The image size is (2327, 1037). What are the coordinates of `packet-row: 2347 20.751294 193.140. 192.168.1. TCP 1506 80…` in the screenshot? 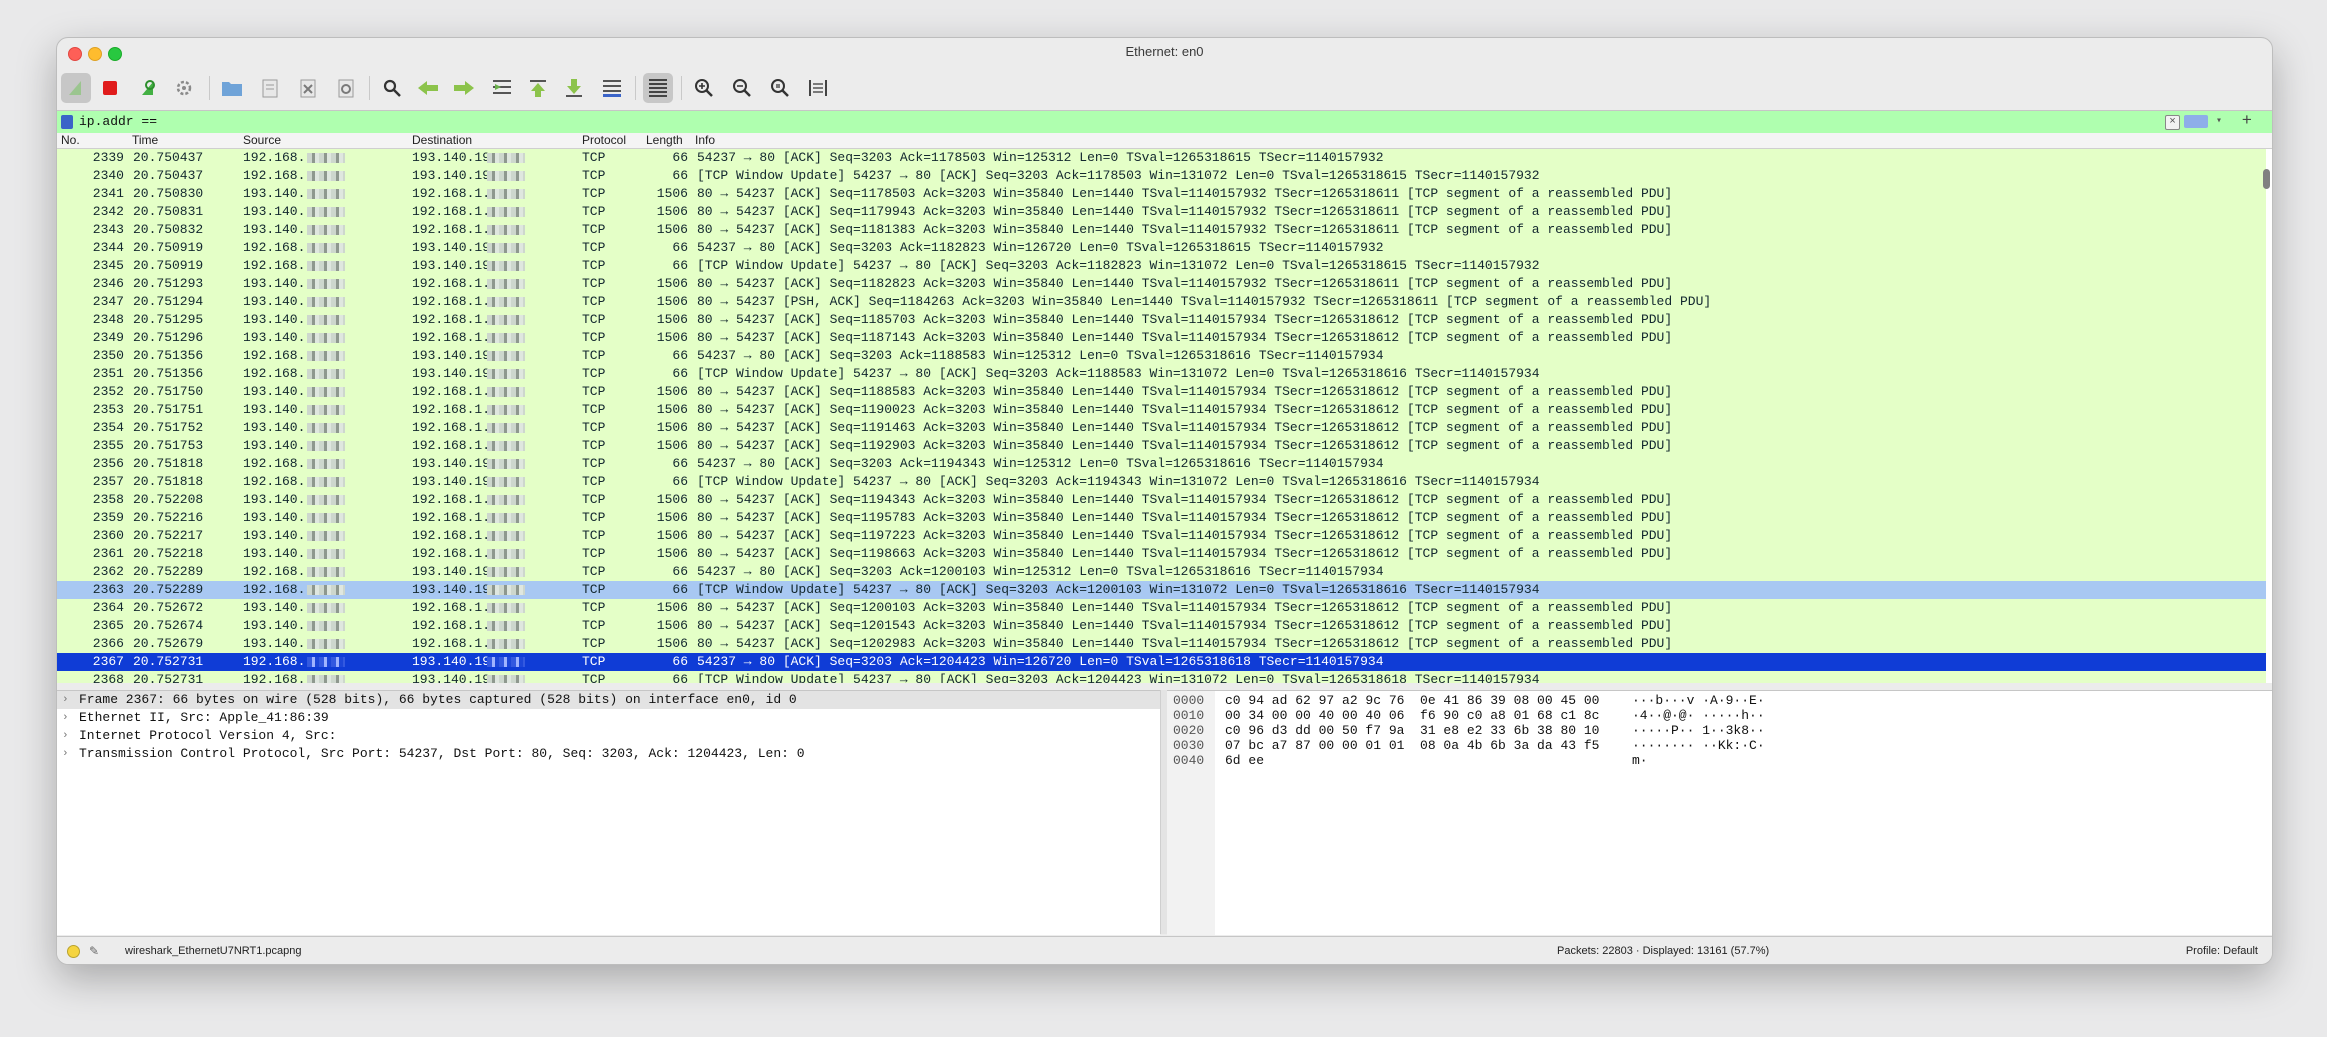 It's located at (1161, 302).